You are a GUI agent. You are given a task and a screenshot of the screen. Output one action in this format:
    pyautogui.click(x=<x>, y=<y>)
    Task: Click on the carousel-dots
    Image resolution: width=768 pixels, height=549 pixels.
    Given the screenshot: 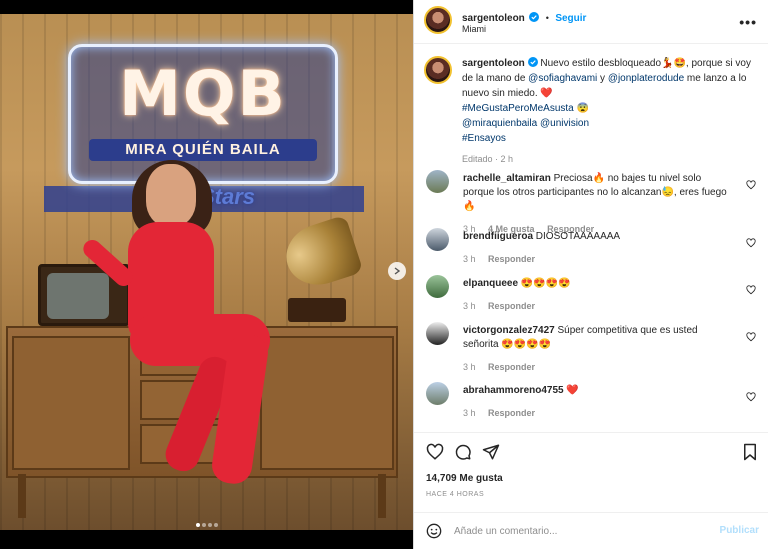 What is the action you would take?
    pyautogui.click(x=206, y=523)
    